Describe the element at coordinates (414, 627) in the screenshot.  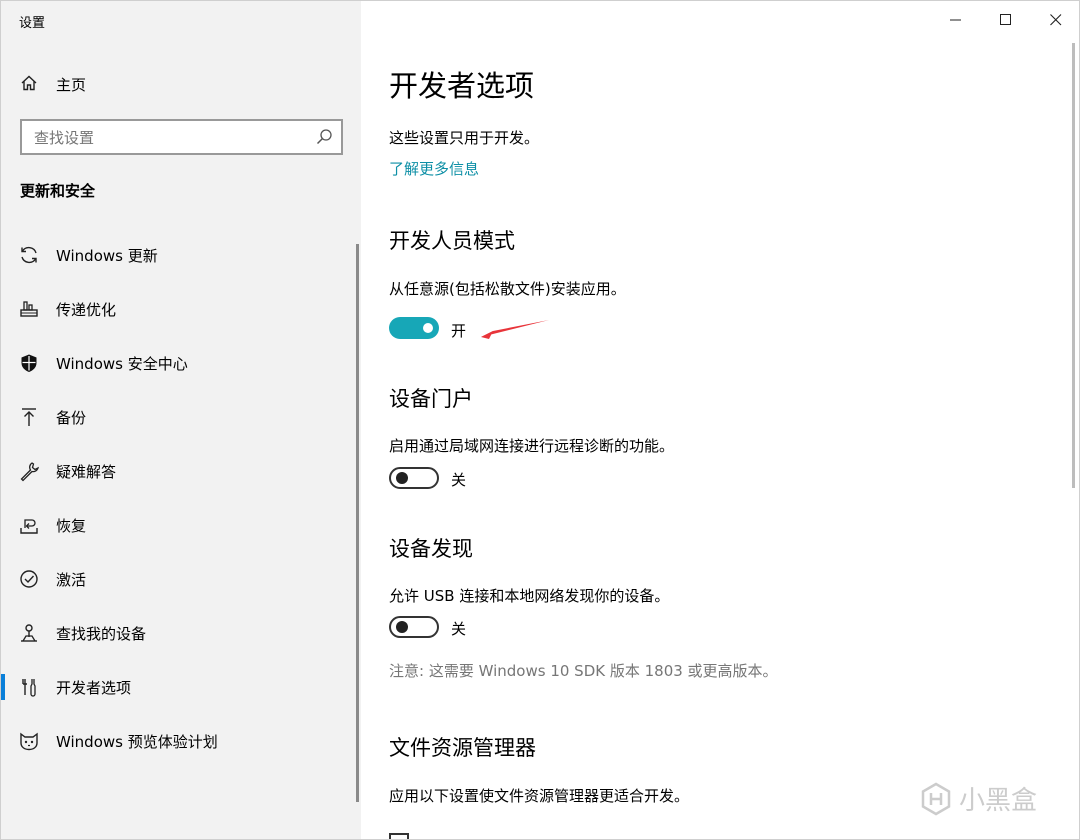
I see `device-discovery-toggle` at that location.